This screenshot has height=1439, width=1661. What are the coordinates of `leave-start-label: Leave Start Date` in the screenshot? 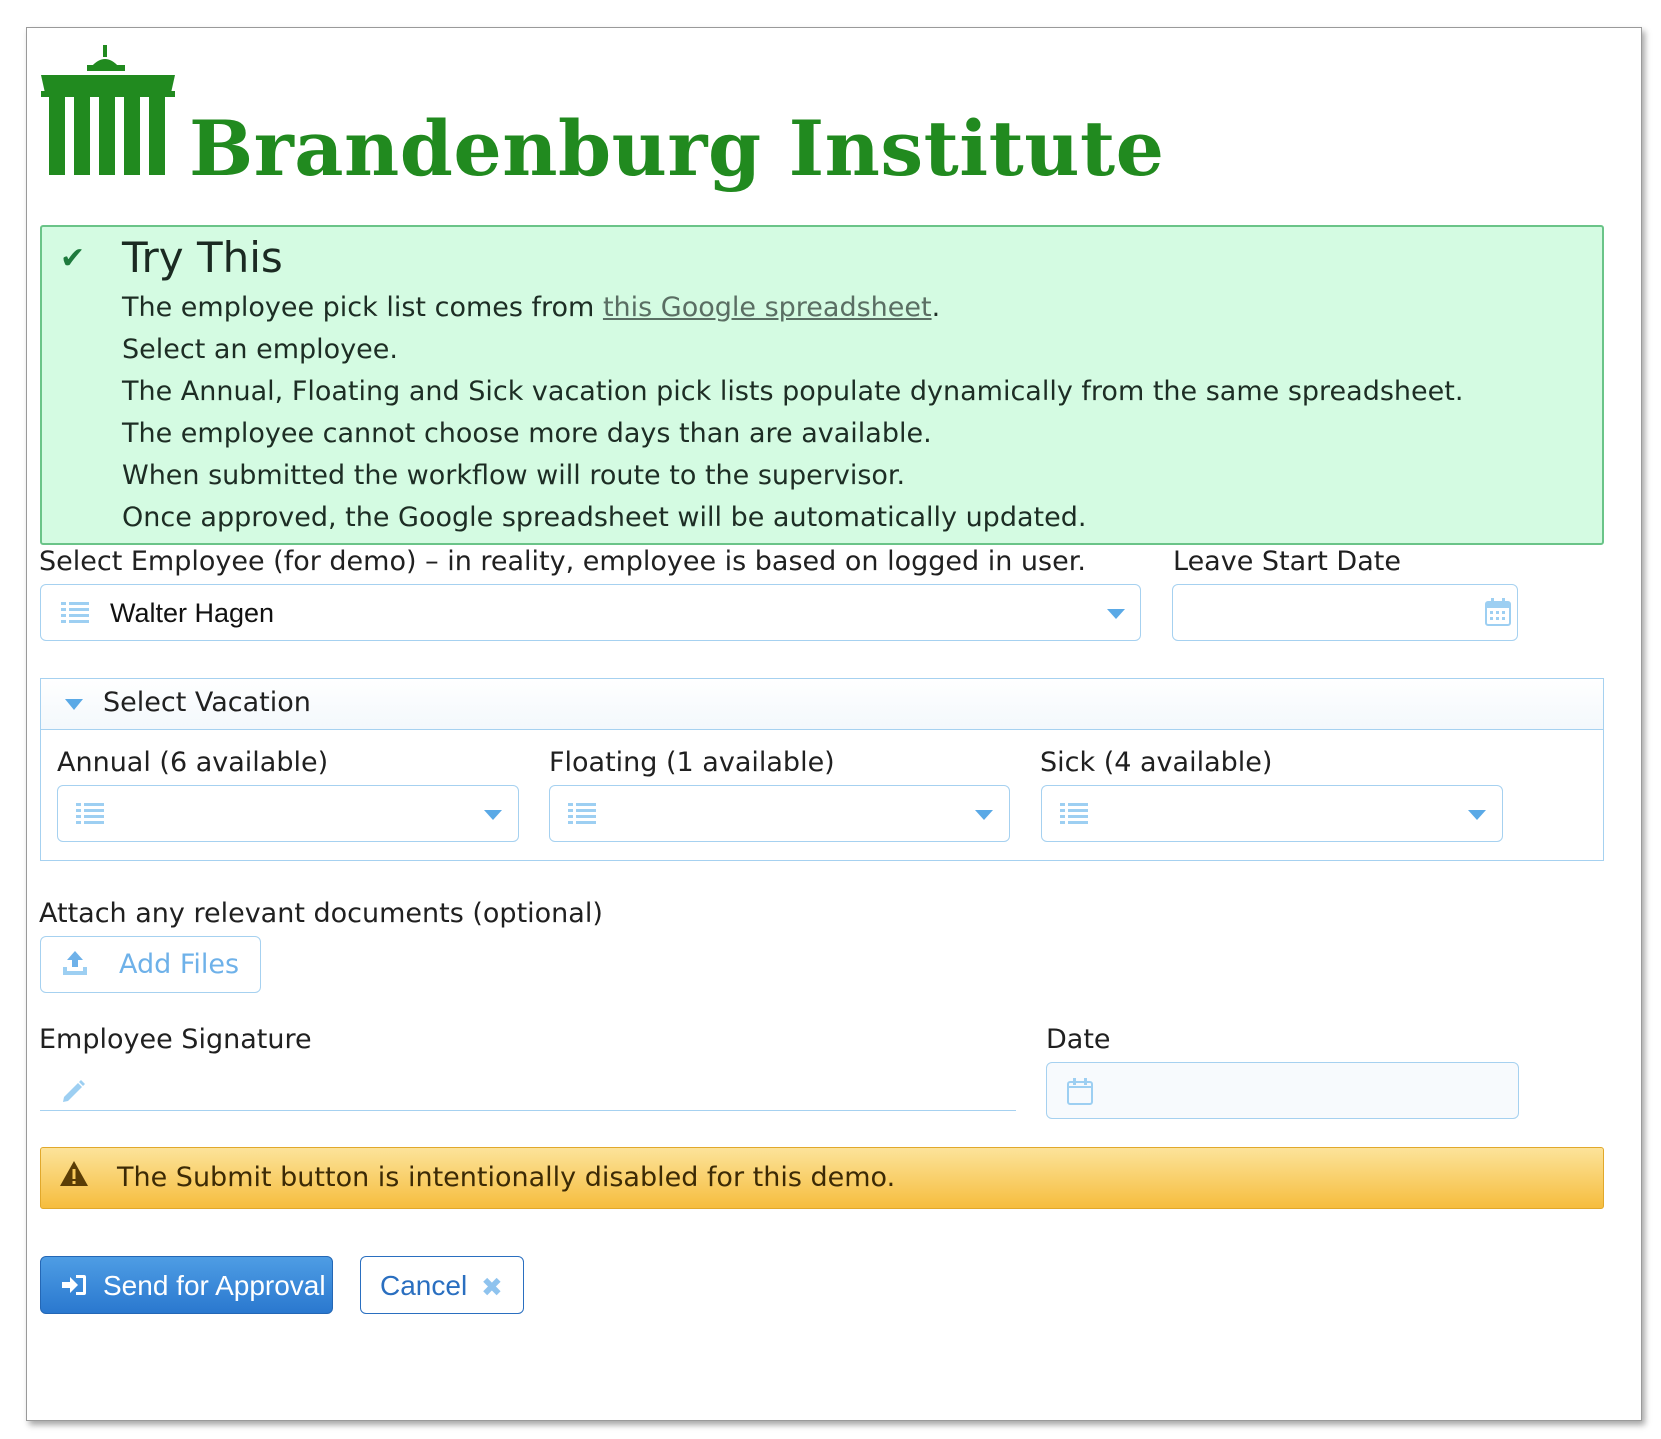 It's located at (1287, 561).